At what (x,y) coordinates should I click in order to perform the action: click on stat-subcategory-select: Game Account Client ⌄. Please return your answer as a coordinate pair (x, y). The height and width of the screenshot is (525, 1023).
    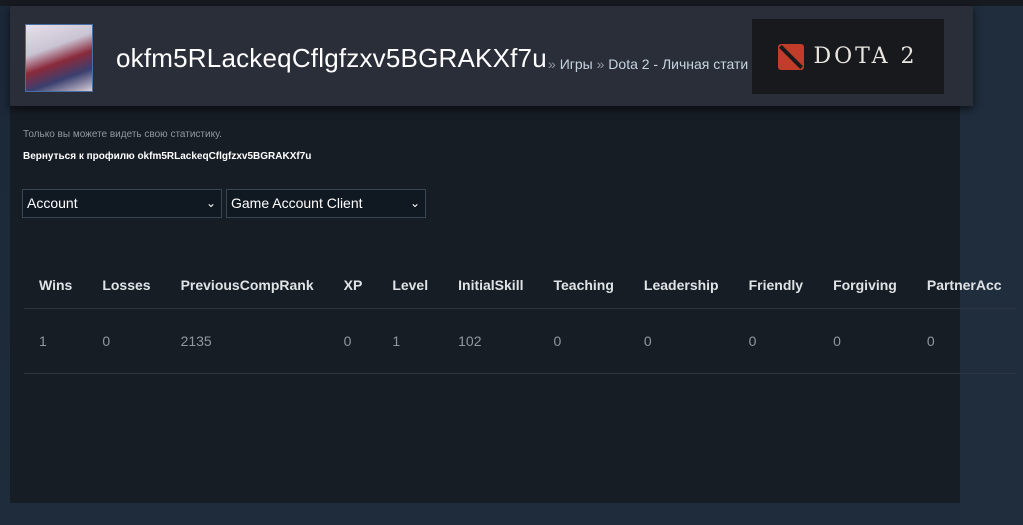
    Looking at the image, I should click on (326, 203).